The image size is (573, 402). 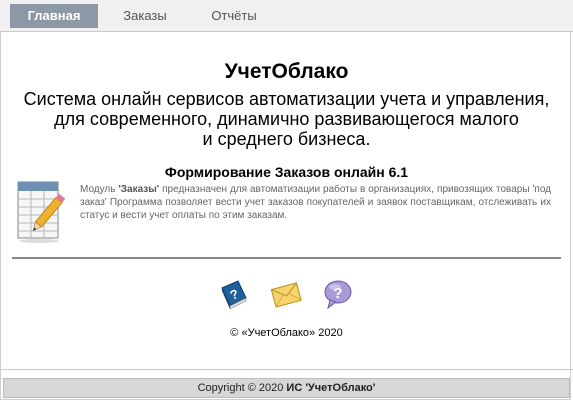 I want to click on divider, so click(x=286, y=258).